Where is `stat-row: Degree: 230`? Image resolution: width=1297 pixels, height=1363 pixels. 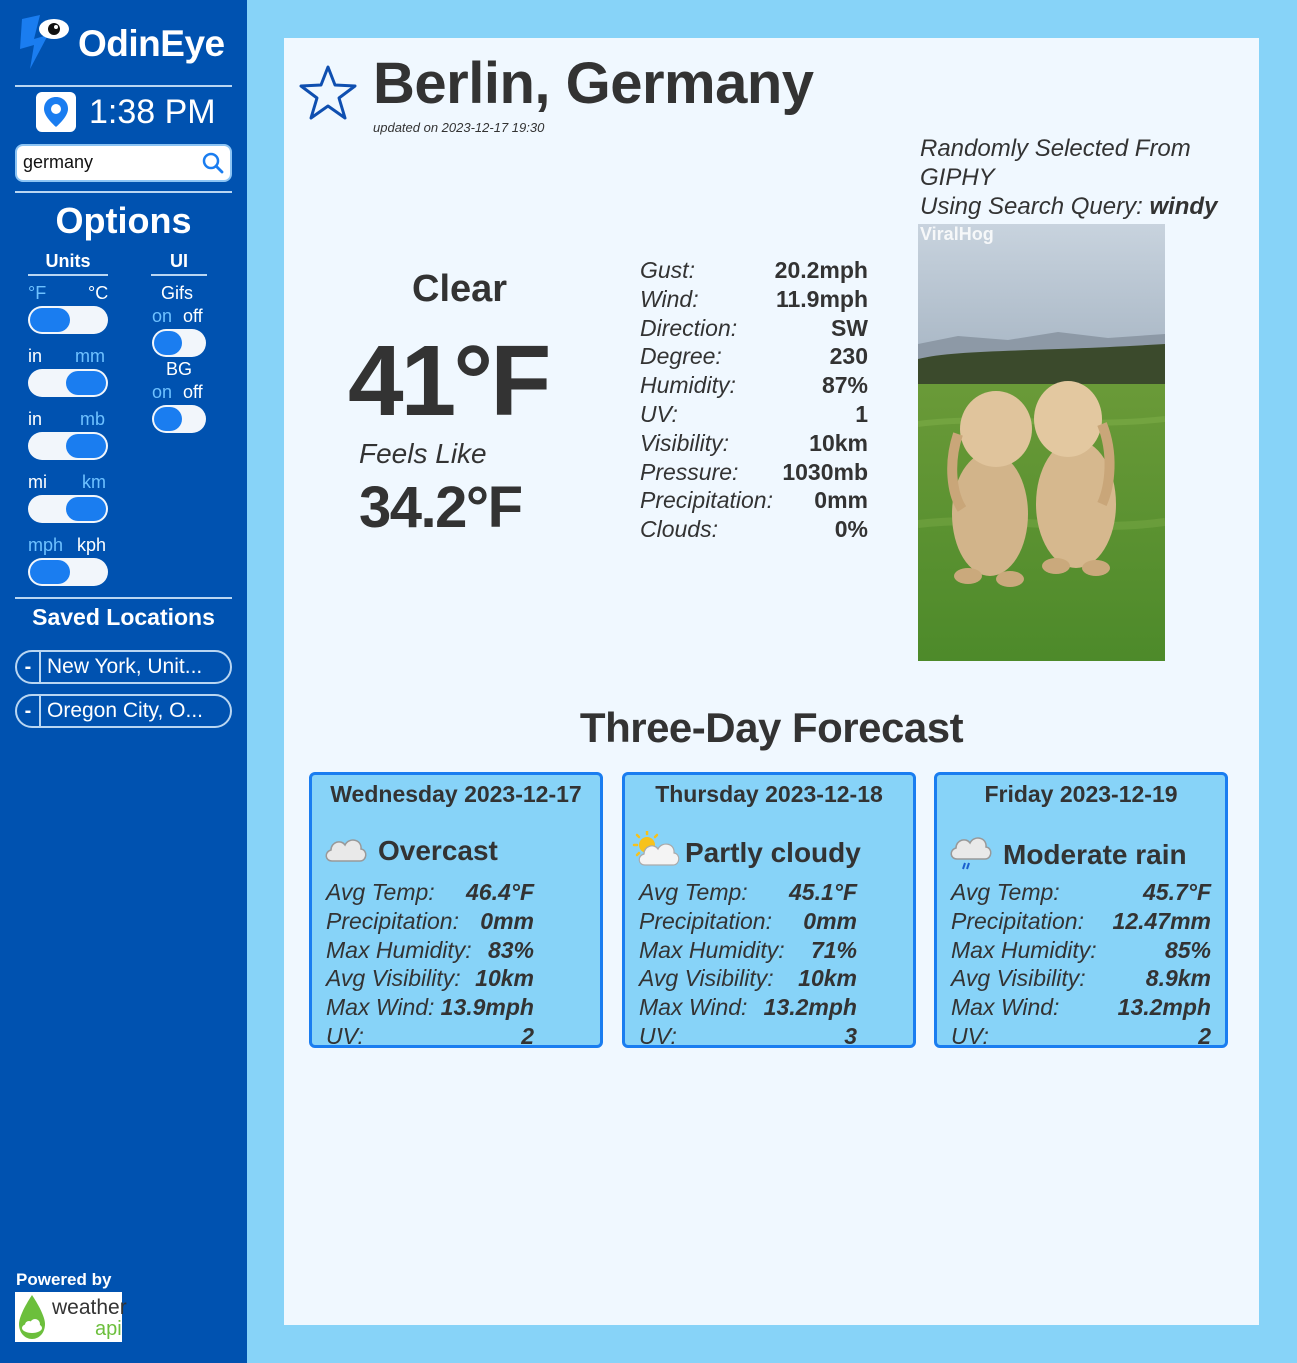
stat-row: Degree: 230 is located at coordinates (754, 357).